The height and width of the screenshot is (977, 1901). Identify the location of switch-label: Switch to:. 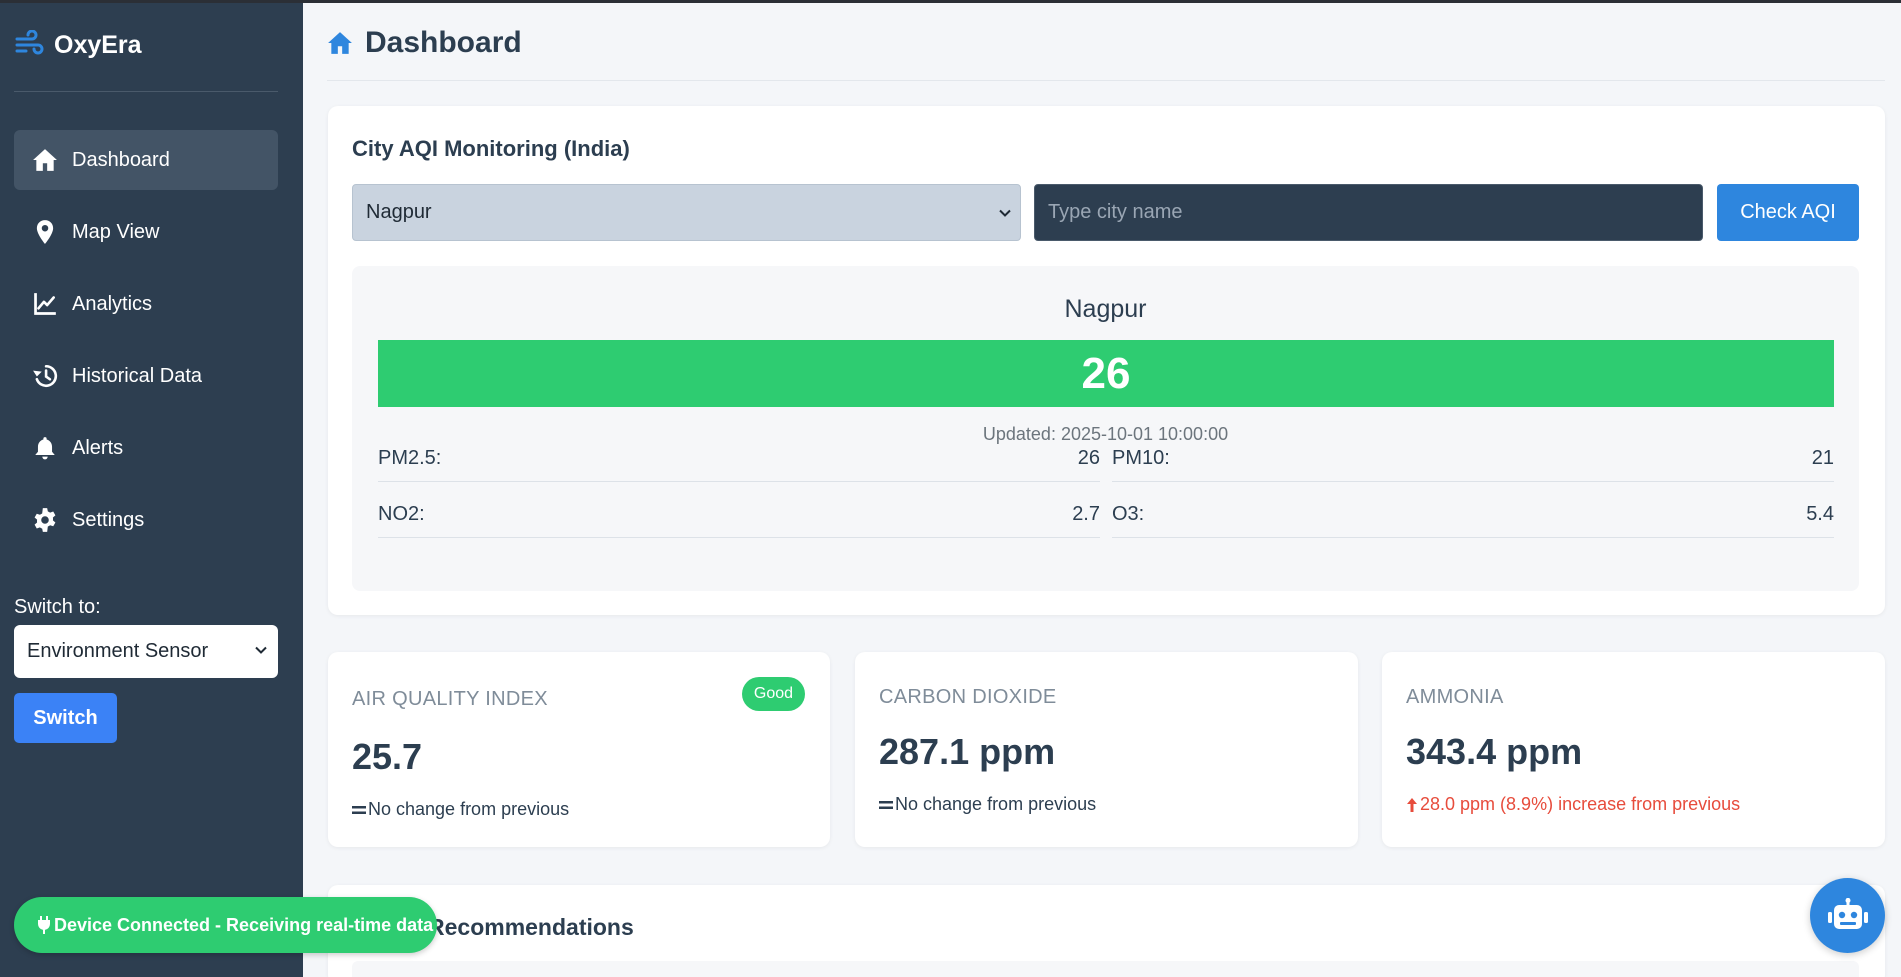
(57, 607).